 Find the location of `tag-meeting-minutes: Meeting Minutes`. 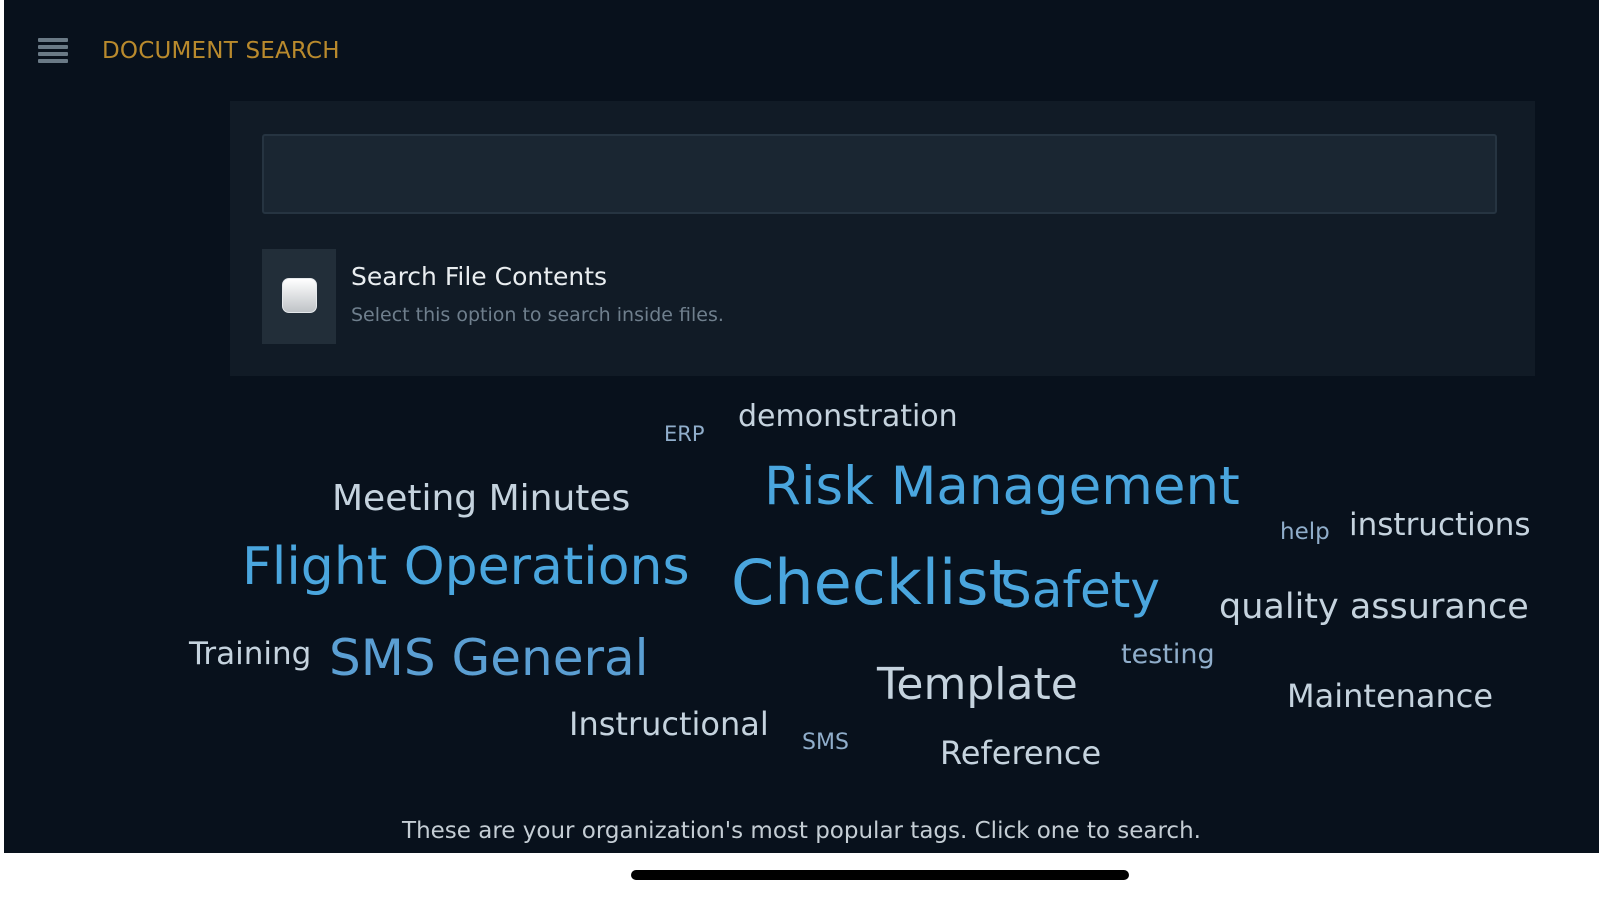

tag-meeting-minutes: Meeting Minutes is located at coordinates (481, 499).